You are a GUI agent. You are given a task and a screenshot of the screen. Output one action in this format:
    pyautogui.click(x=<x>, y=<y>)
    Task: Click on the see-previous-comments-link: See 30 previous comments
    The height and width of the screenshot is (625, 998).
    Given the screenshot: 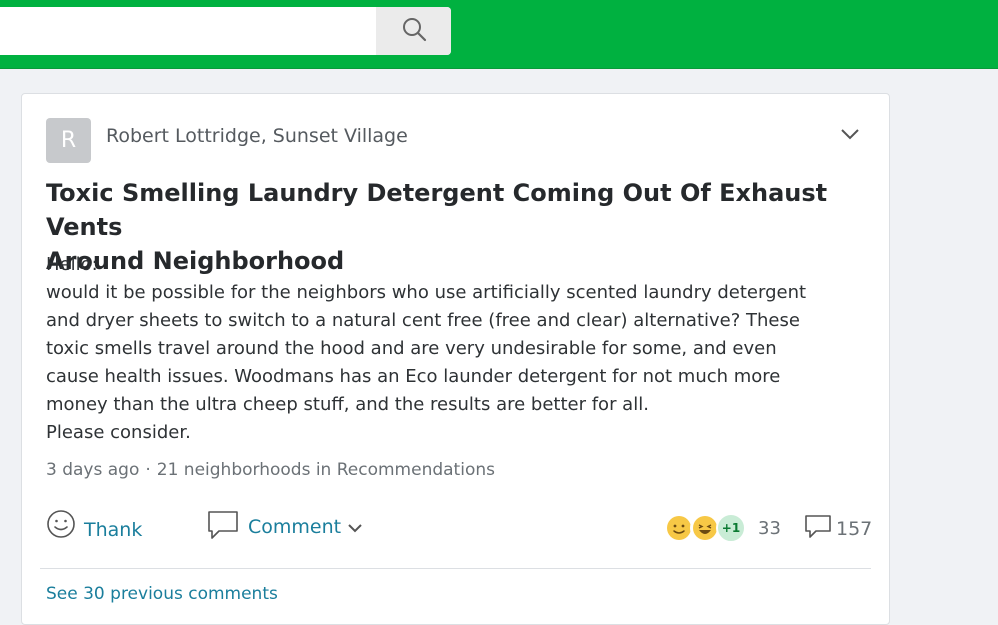 What is the action you would take?
    pyautogui.click(x=162, y=594)
    